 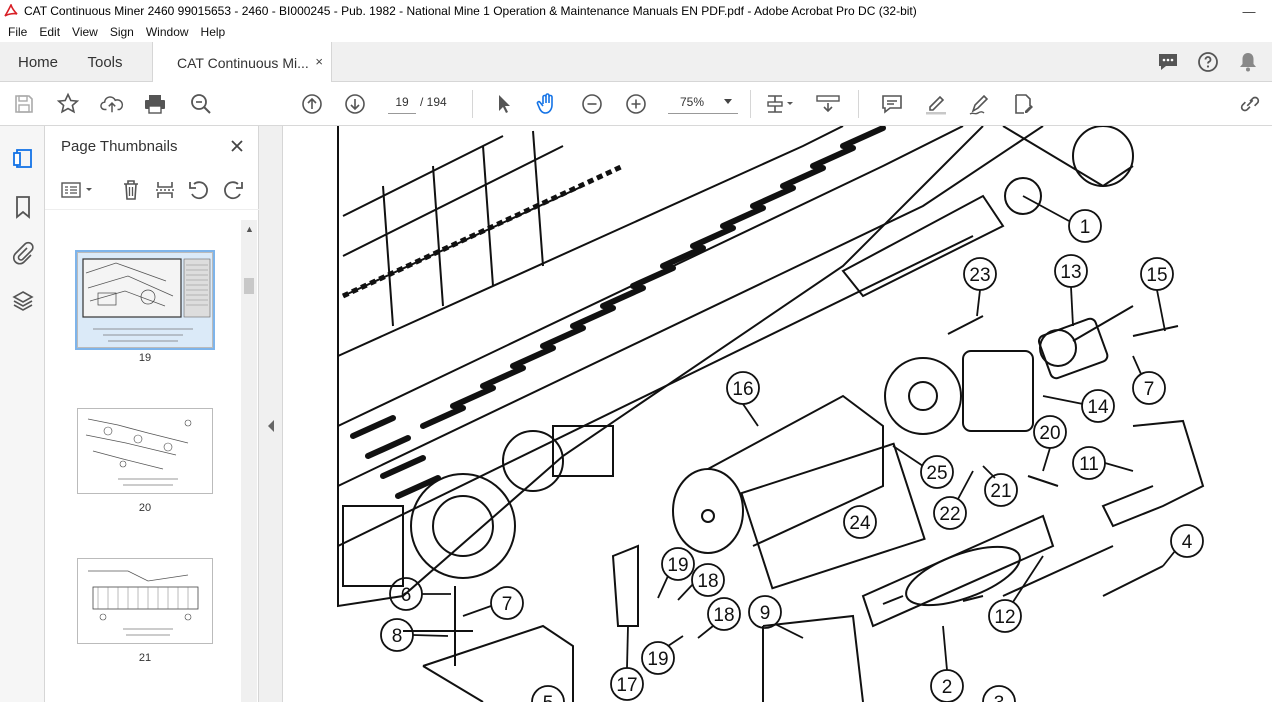 I want to click on layers-icon, so click(x=23, y=301).